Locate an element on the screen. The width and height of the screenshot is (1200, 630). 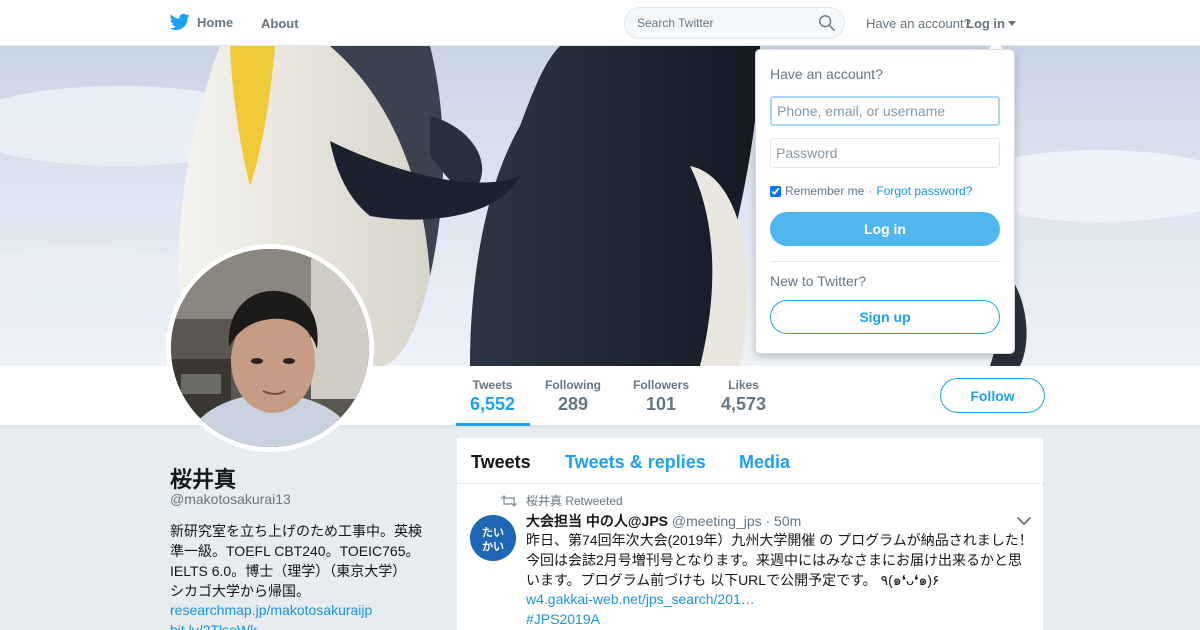
bio-line: 準一級。TOEFL CBT240。TOEIC765。 is located at coordinates (295, 551).